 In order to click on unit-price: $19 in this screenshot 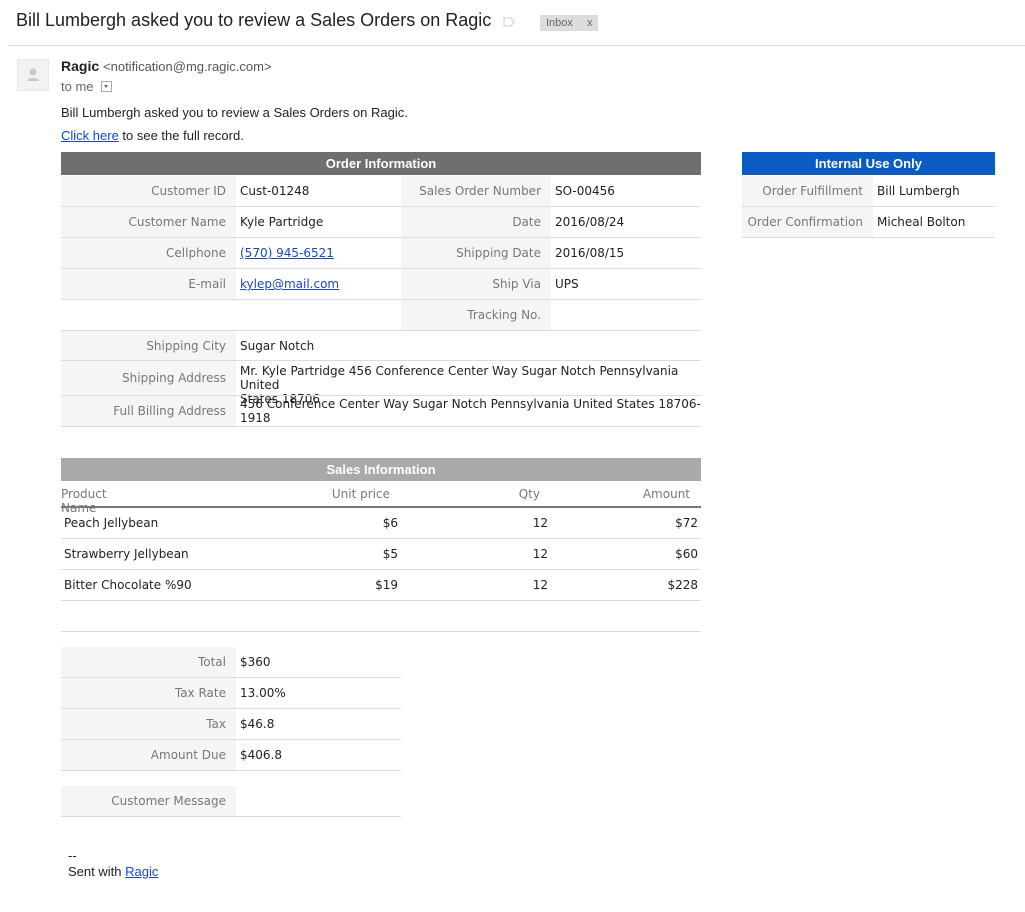, I will do `click(386, 585)`.